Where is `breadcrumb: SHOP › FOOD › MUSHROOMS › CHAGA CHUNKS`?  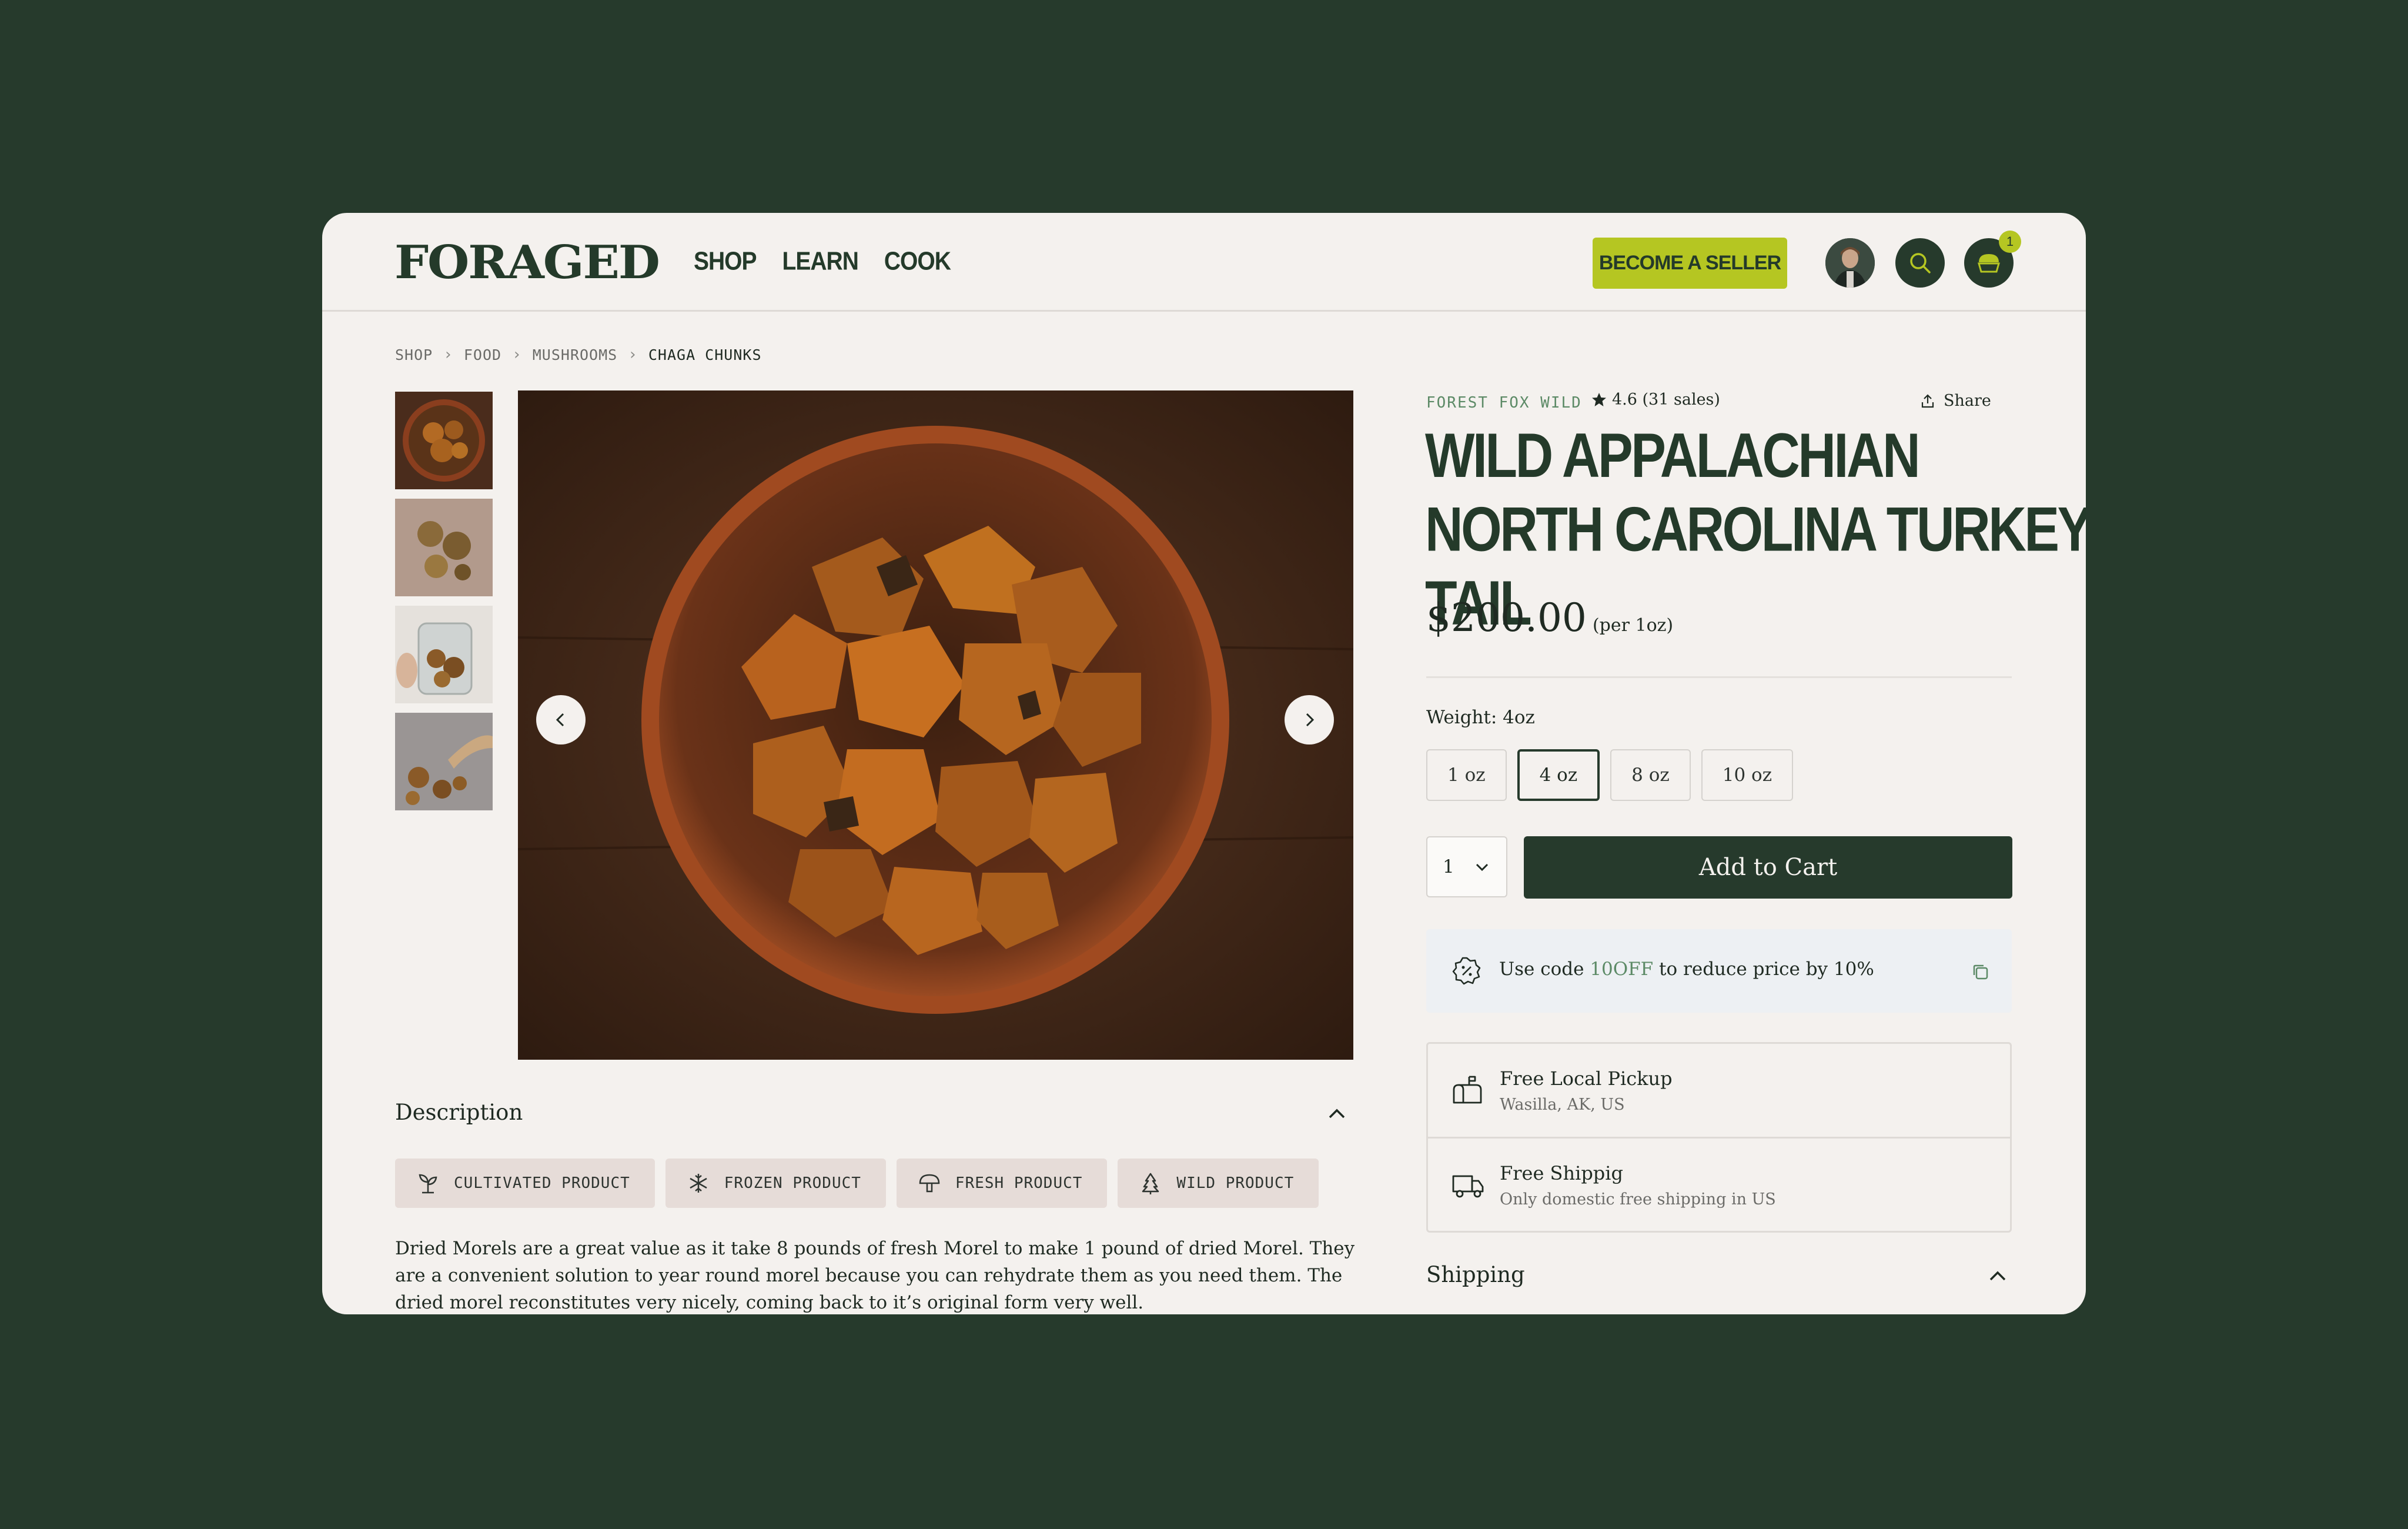
breadcrumb: SHOP › FOOD › MUSHROOMS › CHAGA CHUNKS is located at coordinates (578, 354).